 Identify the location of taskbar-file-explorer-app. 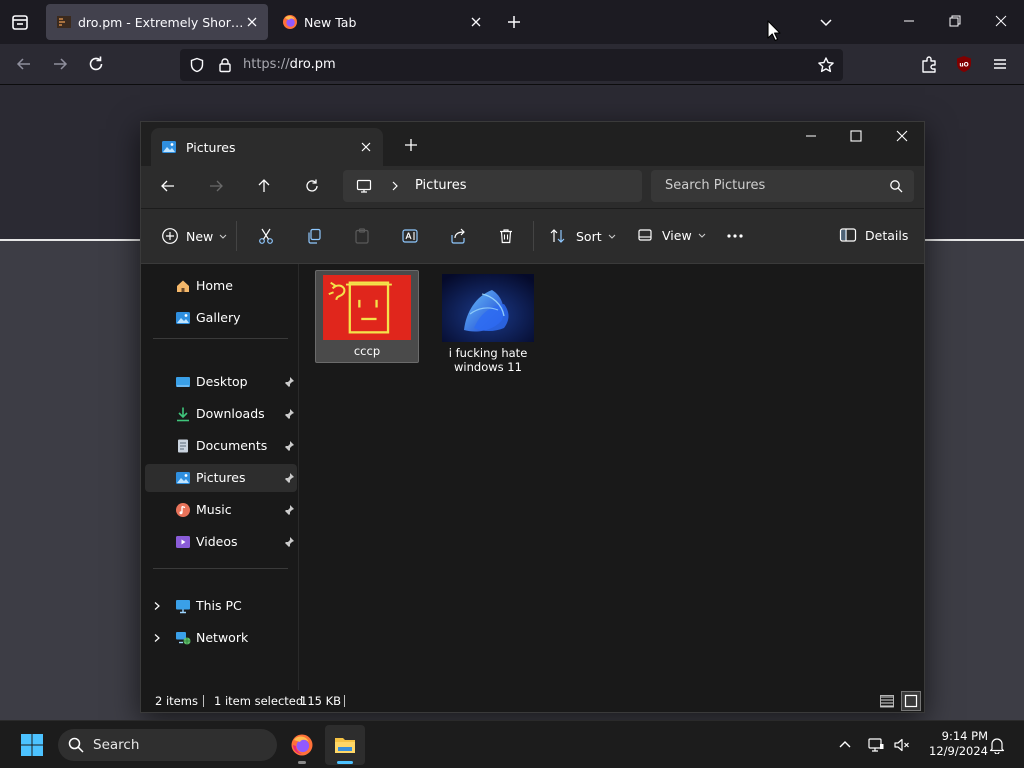
(345, 745).